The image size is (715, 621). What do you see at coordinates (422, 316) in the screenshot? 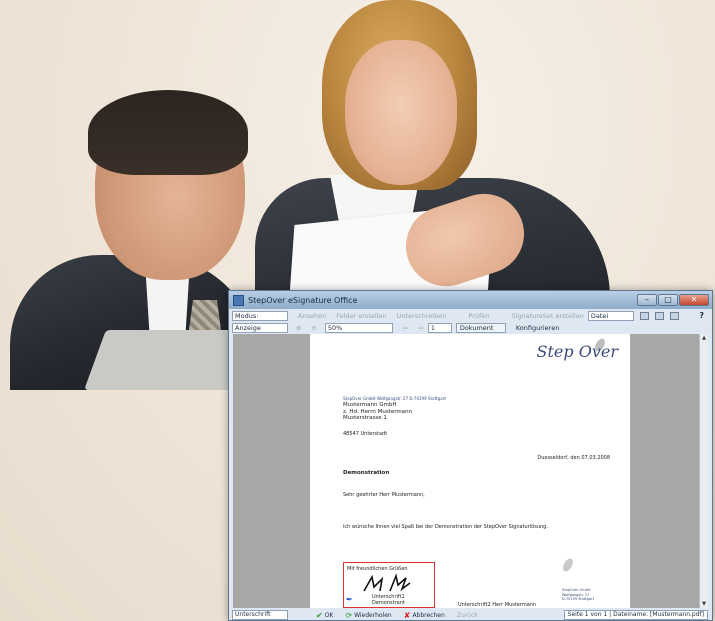
I see `mode-sign: Unterschreiben` at bounding box center [422, 316].